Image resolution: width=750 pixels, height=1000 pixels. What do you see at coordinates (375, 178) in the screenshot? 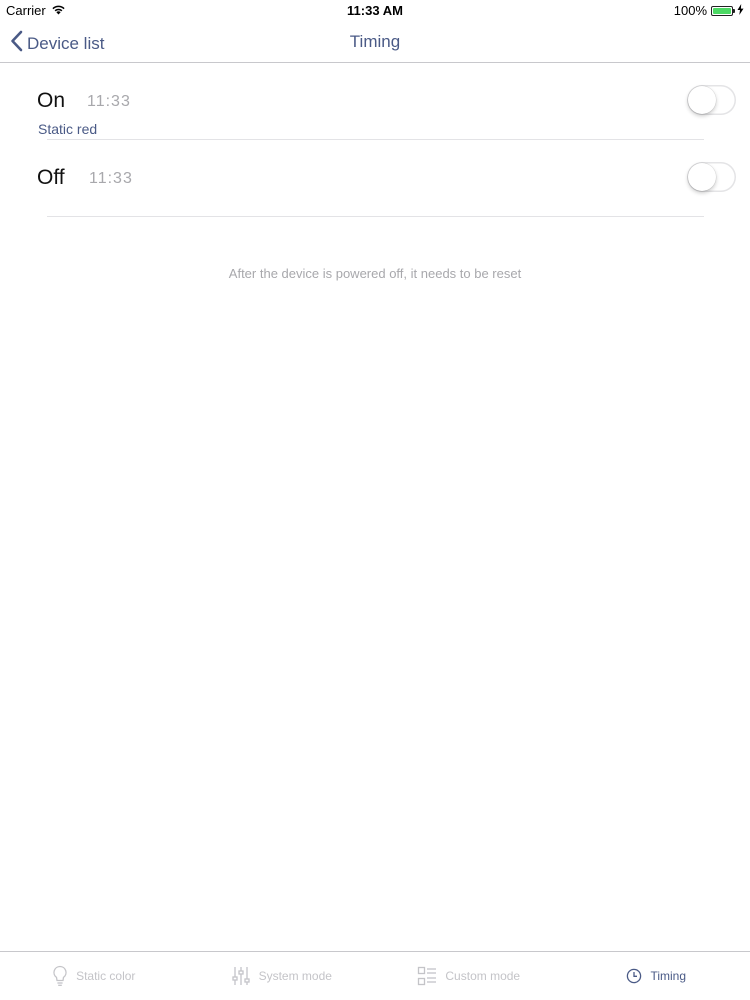
I see `timer-row-off: Off 11:33` at bounding box center [375, 178].